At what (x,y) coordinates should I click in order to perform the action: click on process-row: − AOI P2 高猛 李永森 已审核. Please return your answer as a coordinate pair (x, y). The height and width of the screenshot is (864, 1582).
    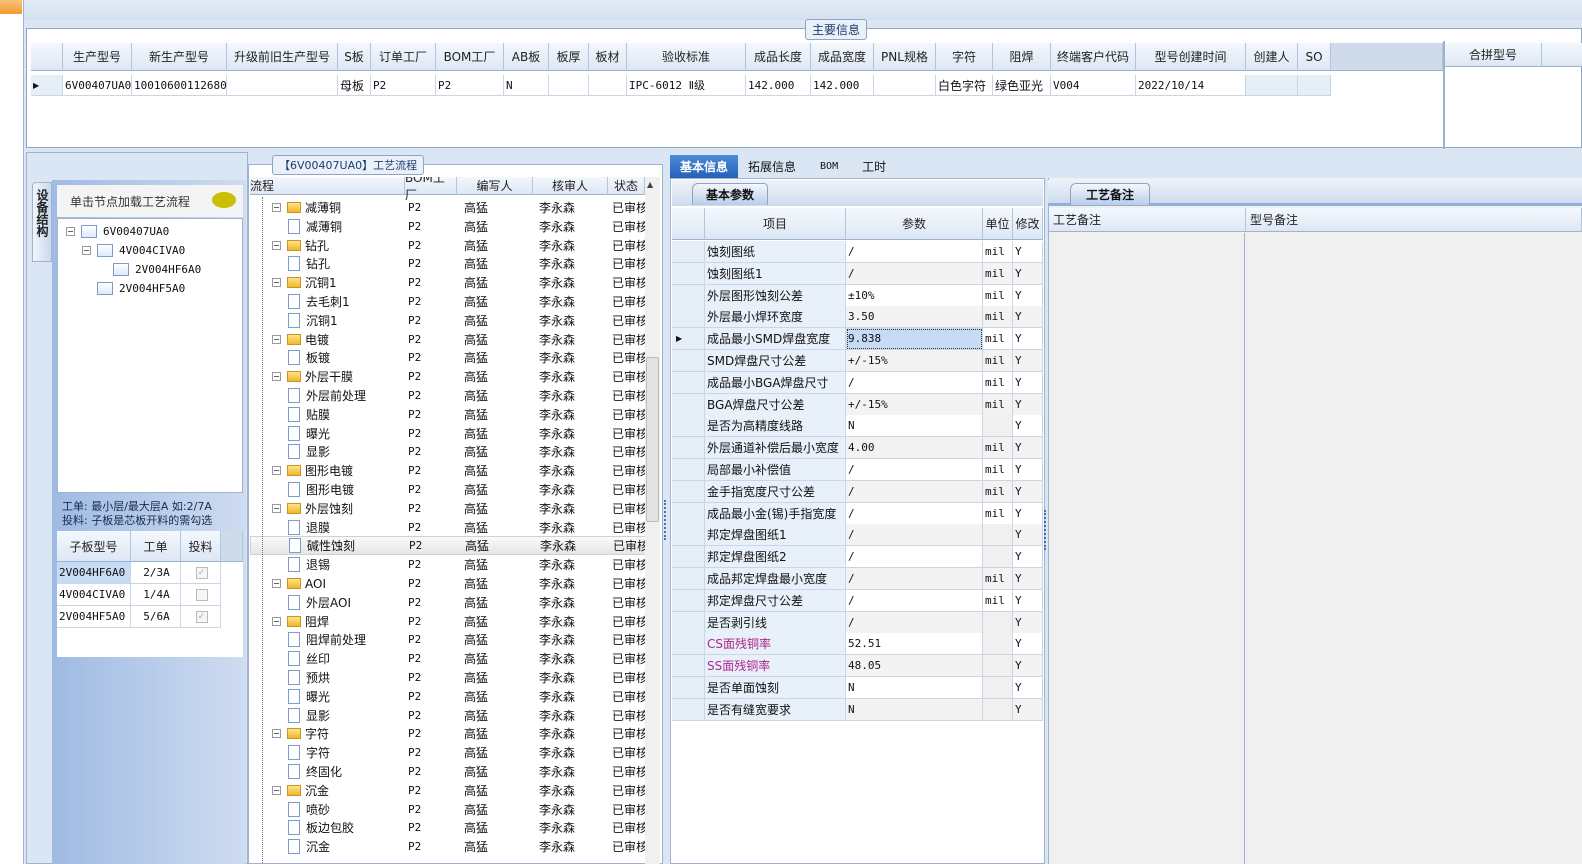
    Looking at the image, I should click on (447, 583).